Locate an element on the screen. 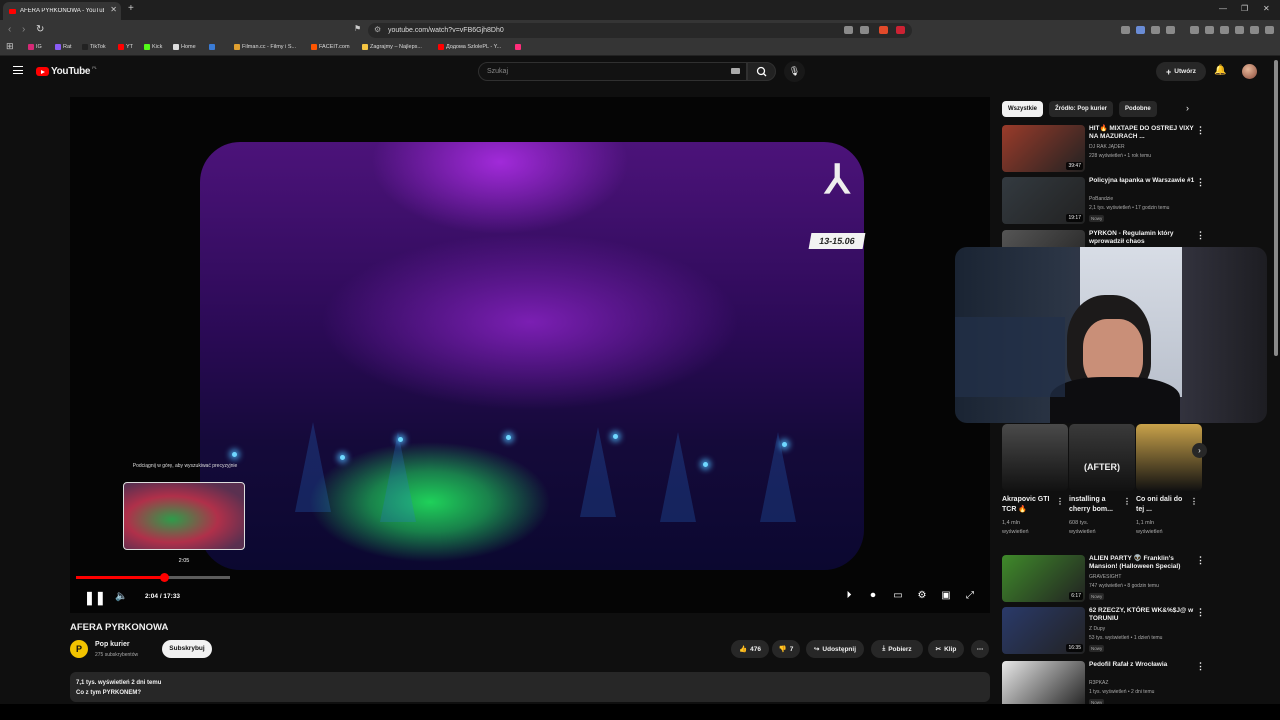  settings-gear-icon: ⚙ is located at coordinates (922, 595).